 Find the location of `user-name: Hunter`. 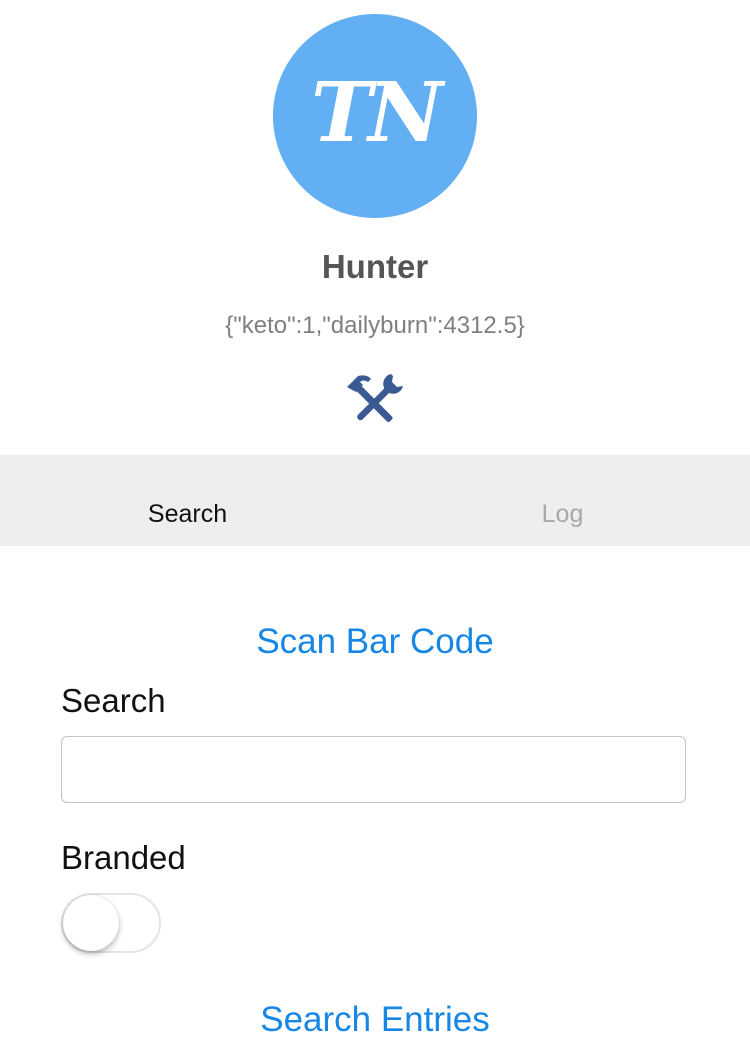

user-name: Hunter is located at coordinates (375, 266).